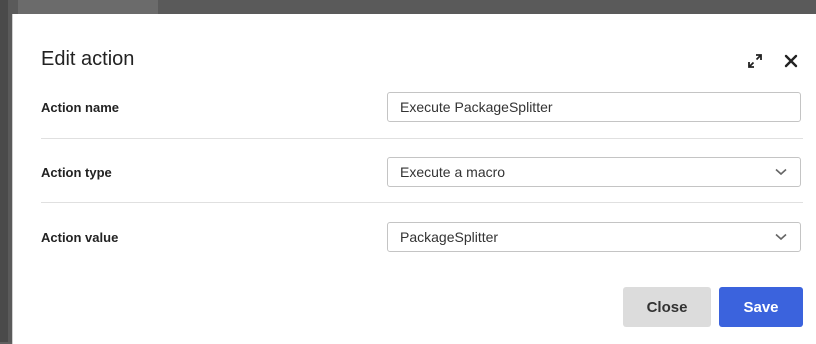 Image resolution: width=816 pixels, height=344 pixels. I want to click on action-type-select: Execute a macro, so click(594, 172).